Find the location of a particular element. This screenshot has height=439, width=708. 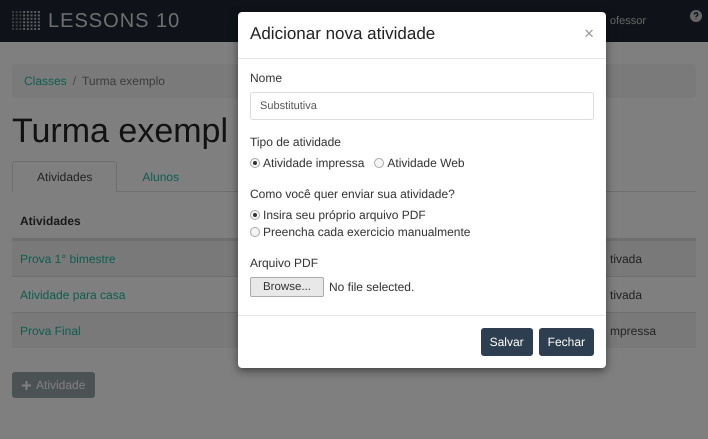

tab: Atividades is located at coordinates (65, 176).